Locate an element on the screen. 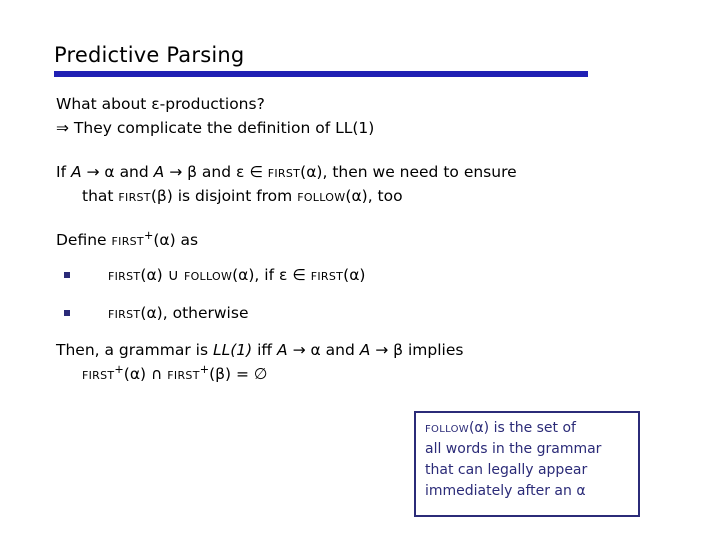  define-line: Define First+(α) as is located at coordinates (356, 240).